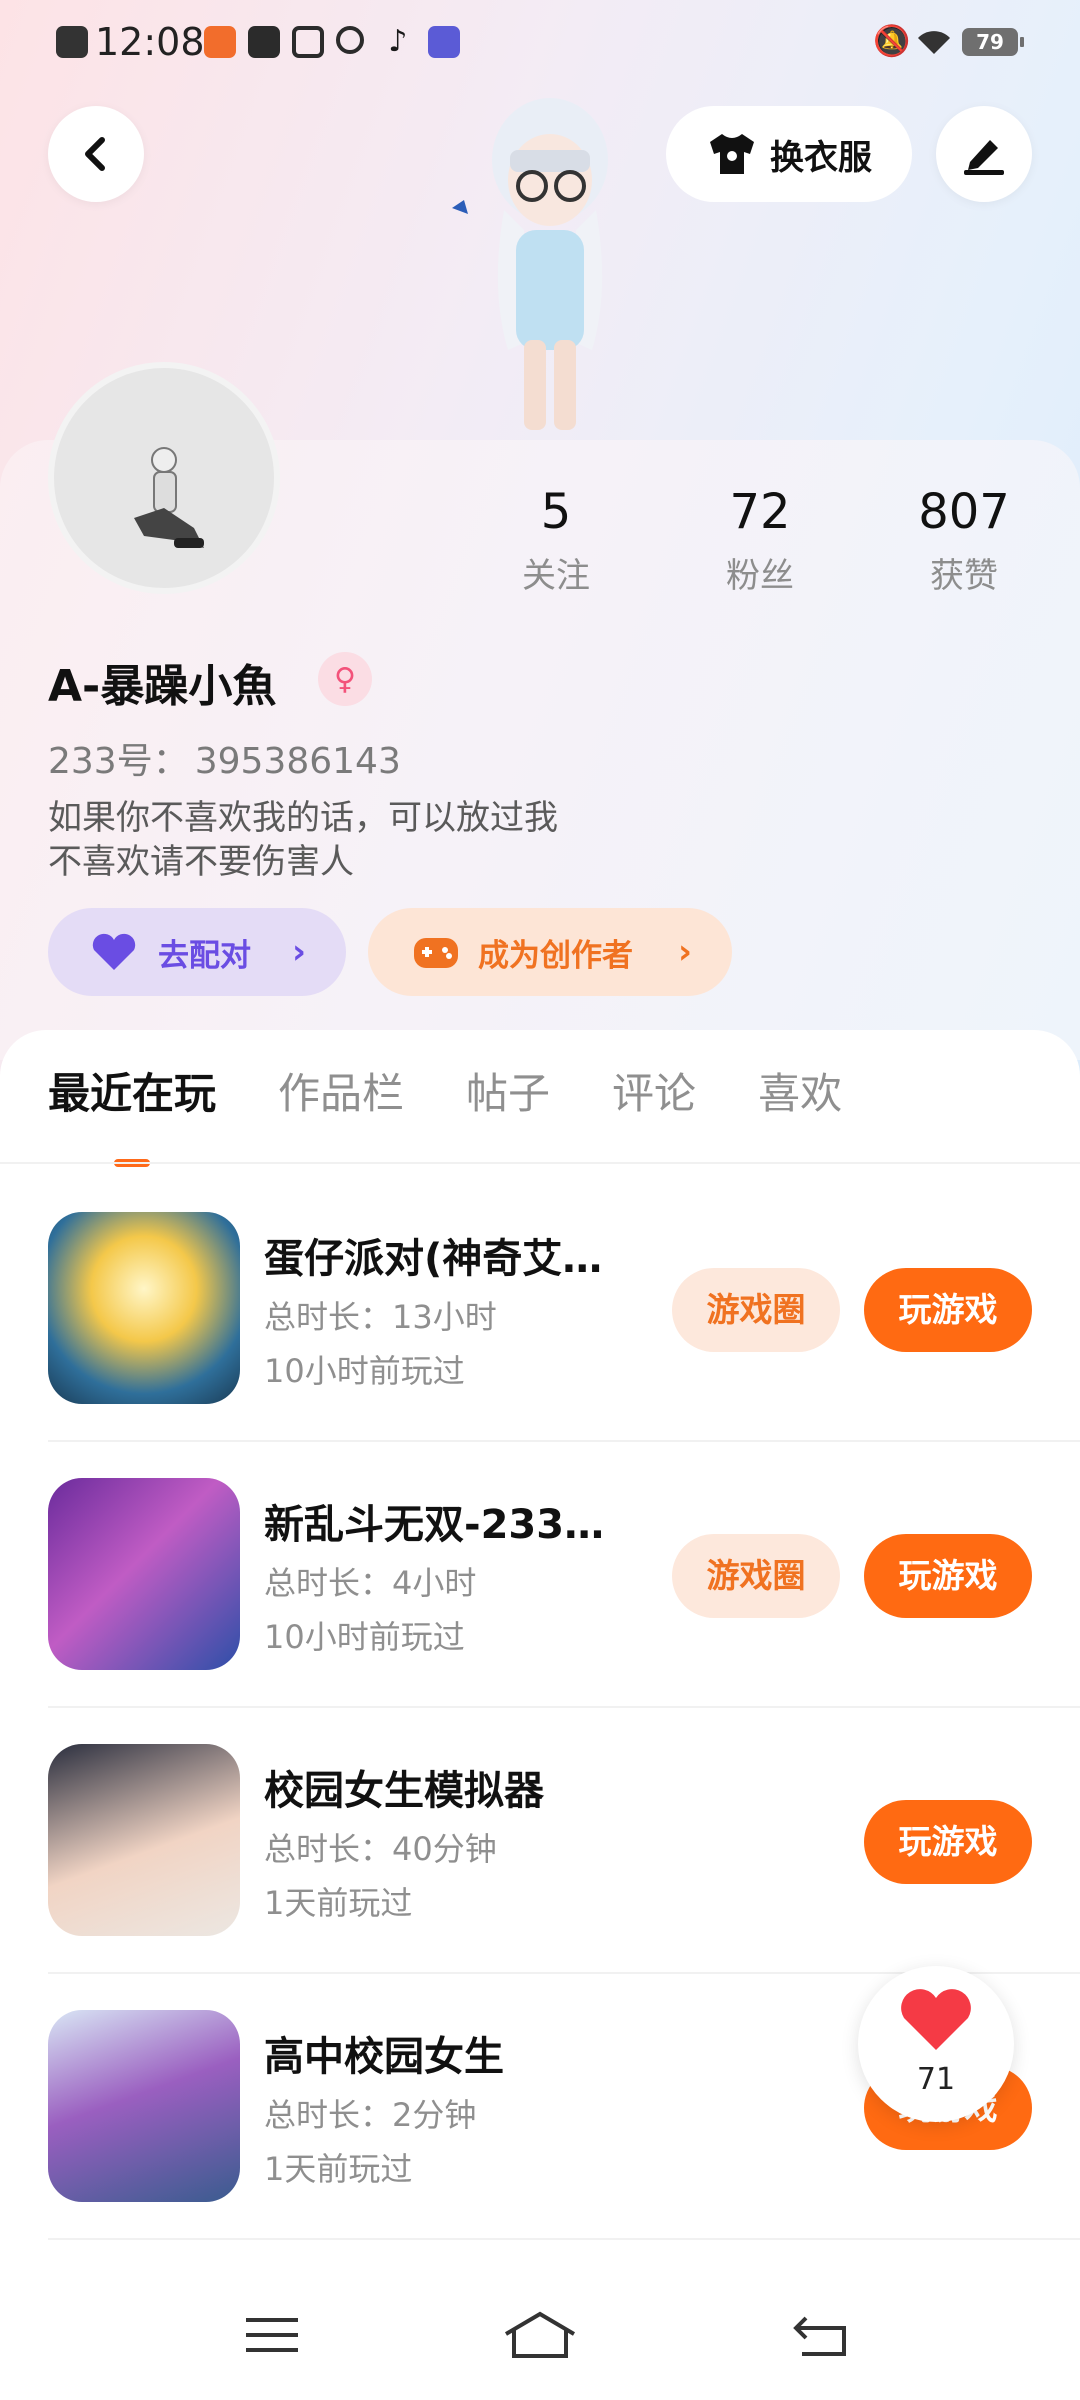 This screenshot has width=1080, height=2400. I want to click on floating-like-button: 71, so click(936, 2044).